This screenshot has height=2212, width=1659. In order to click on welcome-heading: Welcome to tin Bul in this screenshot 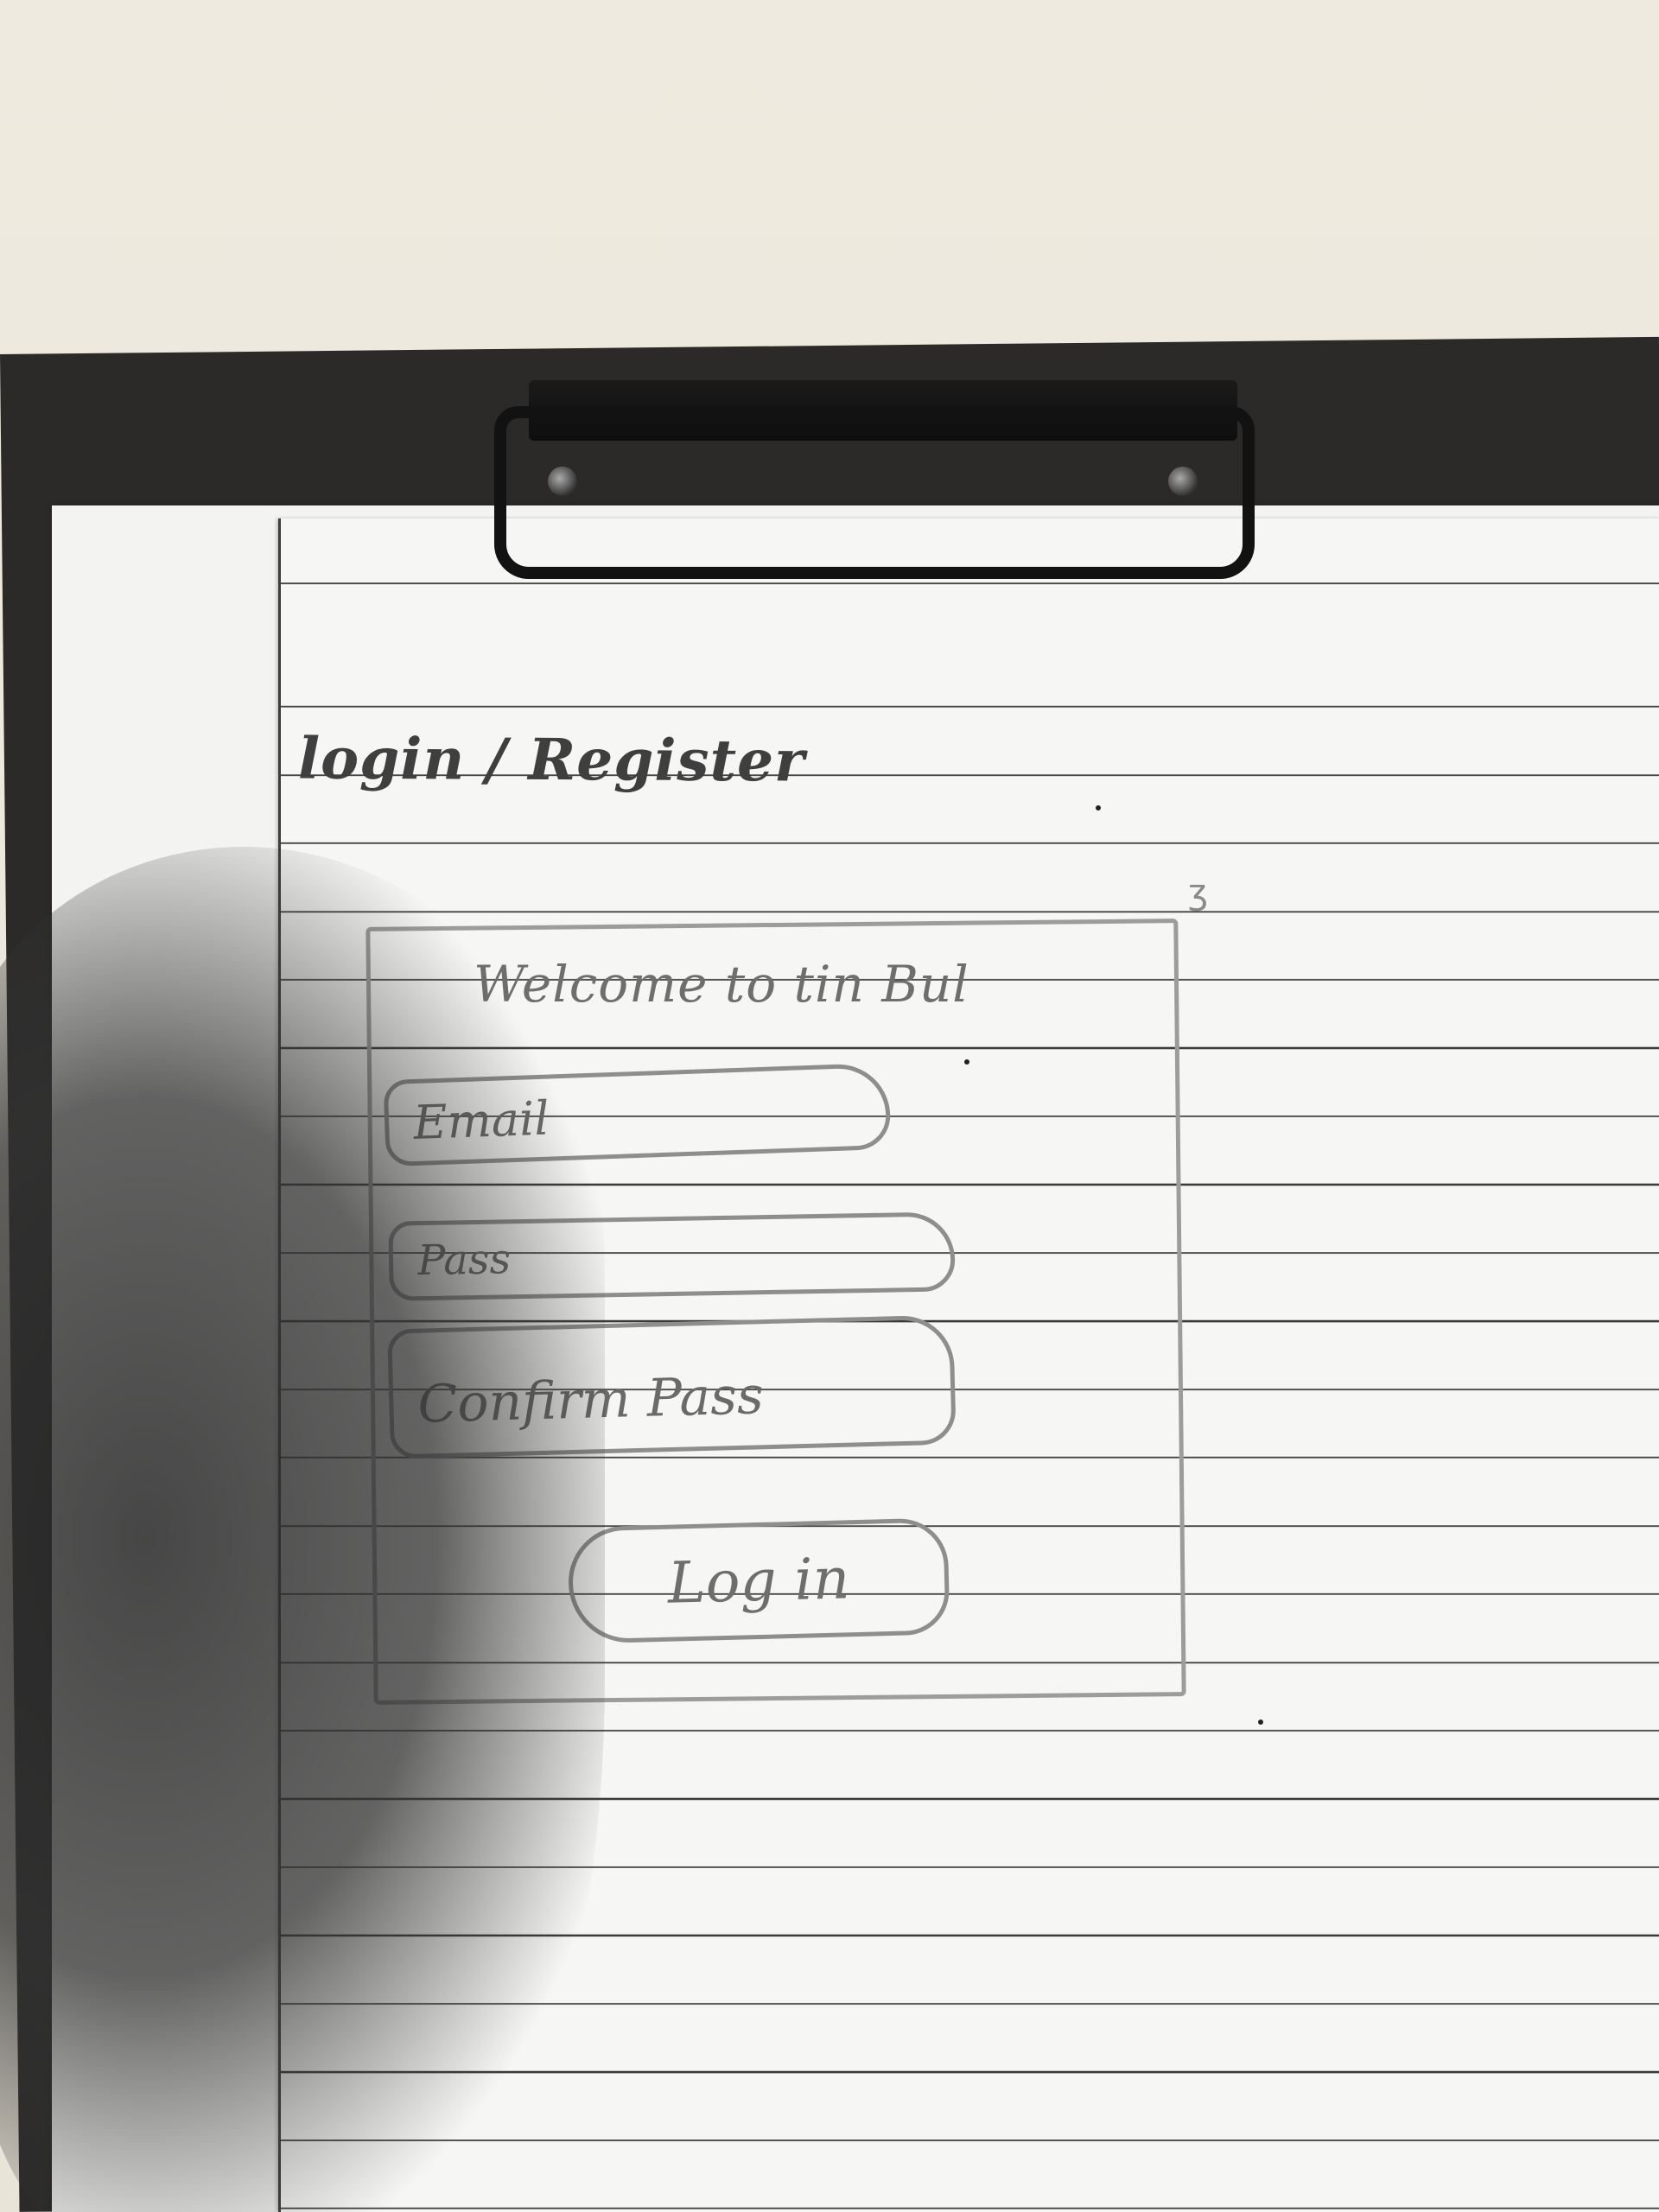, I will do `click(721, 984)`.